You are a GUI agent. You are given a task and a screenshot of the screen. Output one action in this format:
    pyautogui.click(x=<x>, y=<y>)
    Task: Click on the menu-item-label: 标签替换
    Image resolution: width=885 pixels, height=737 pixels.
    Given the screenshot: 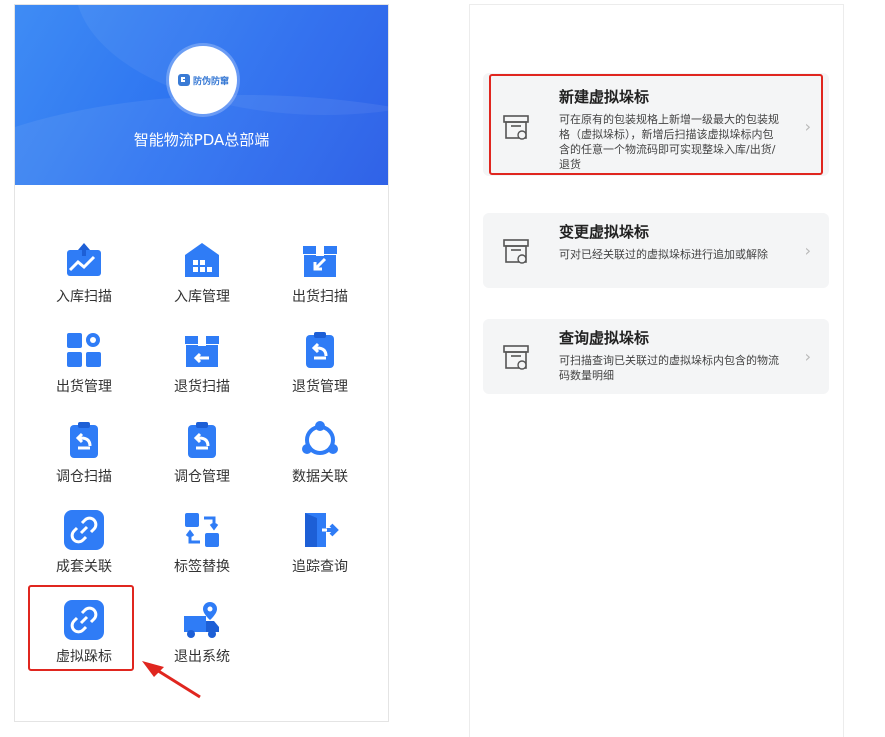 What is the action you would take?
    pyautogui.click(x=202, y=567)
    